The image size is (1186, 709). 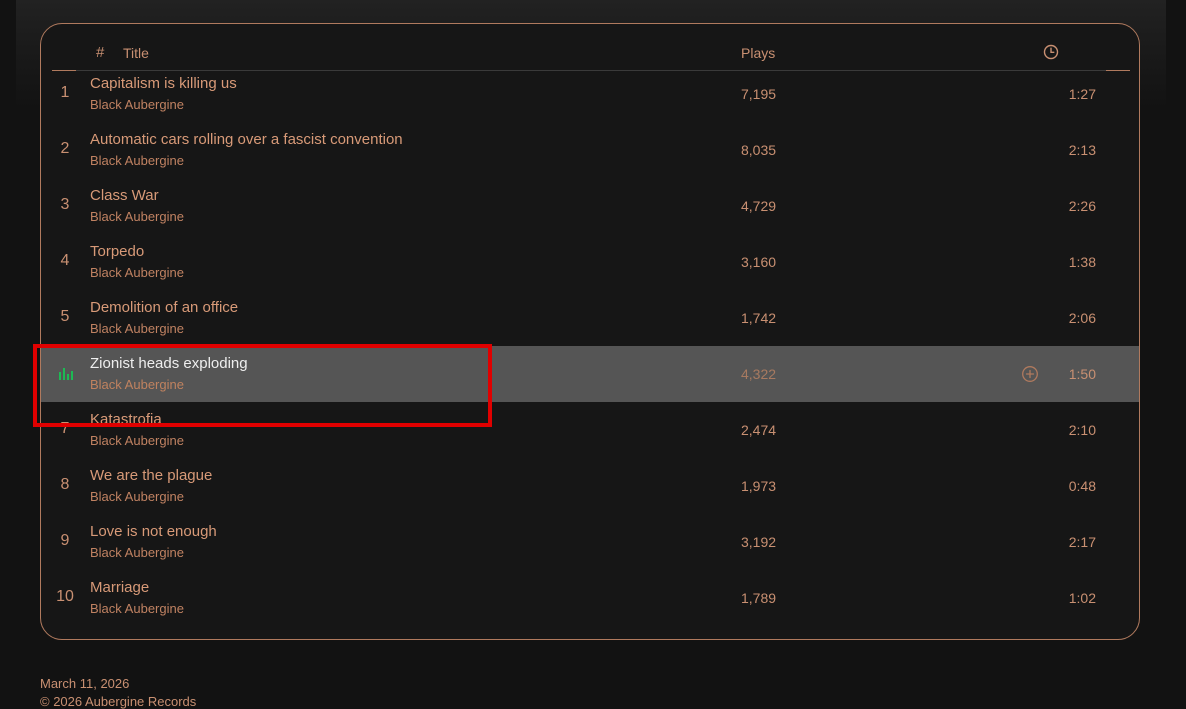 What do you see at coordinates (590, 262) in the screenshot?
I see `track-row: 4 Torpedo Black Aubergine 3,160 1:38` at bounding box center [590, 262].